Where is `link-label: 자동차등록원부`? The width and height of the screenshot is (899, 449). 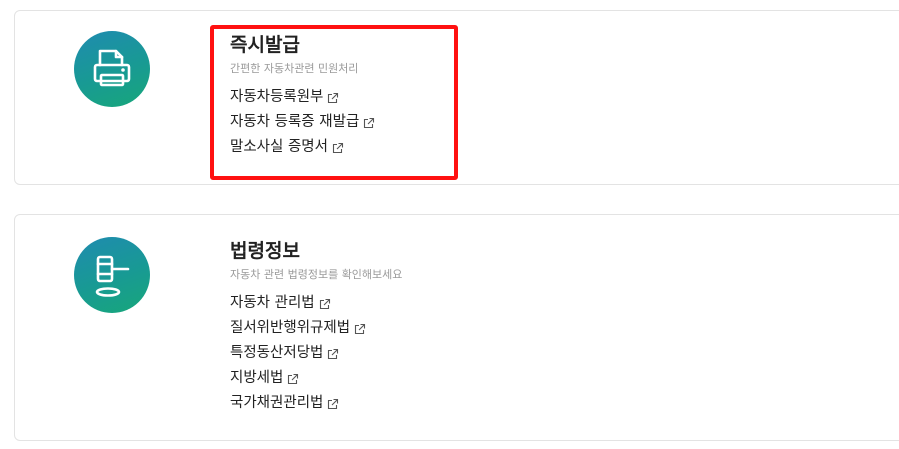
link-label: 자동차등록원부 is located at coordinates (277, 97).